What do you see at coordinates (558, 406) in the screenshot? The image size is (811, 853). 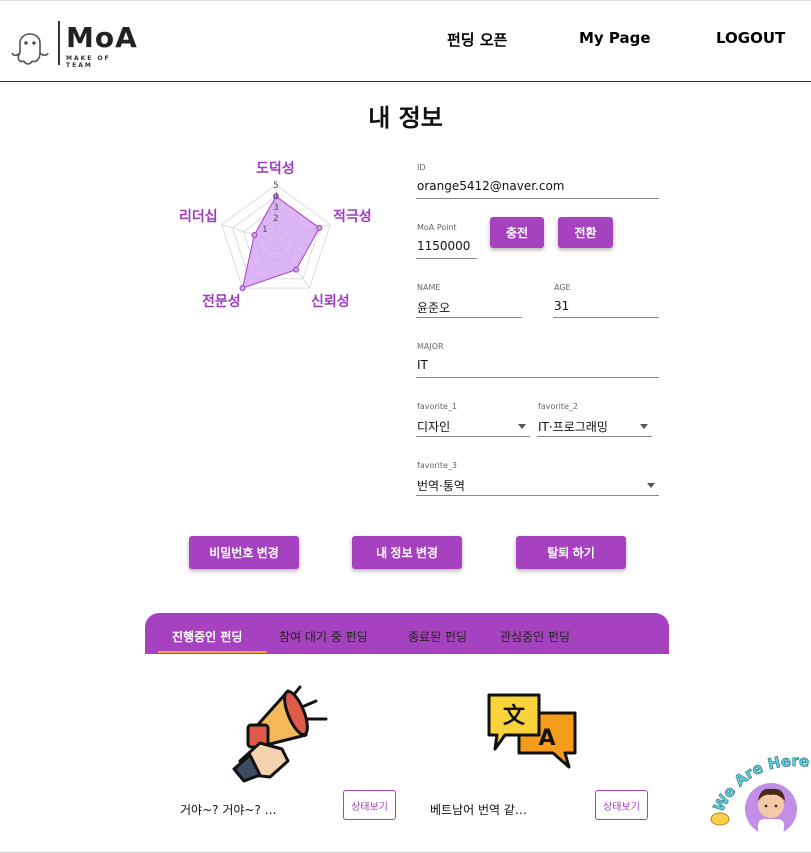 I see `favorite-2-label: favorite_2` at bounding box center [558, 406].